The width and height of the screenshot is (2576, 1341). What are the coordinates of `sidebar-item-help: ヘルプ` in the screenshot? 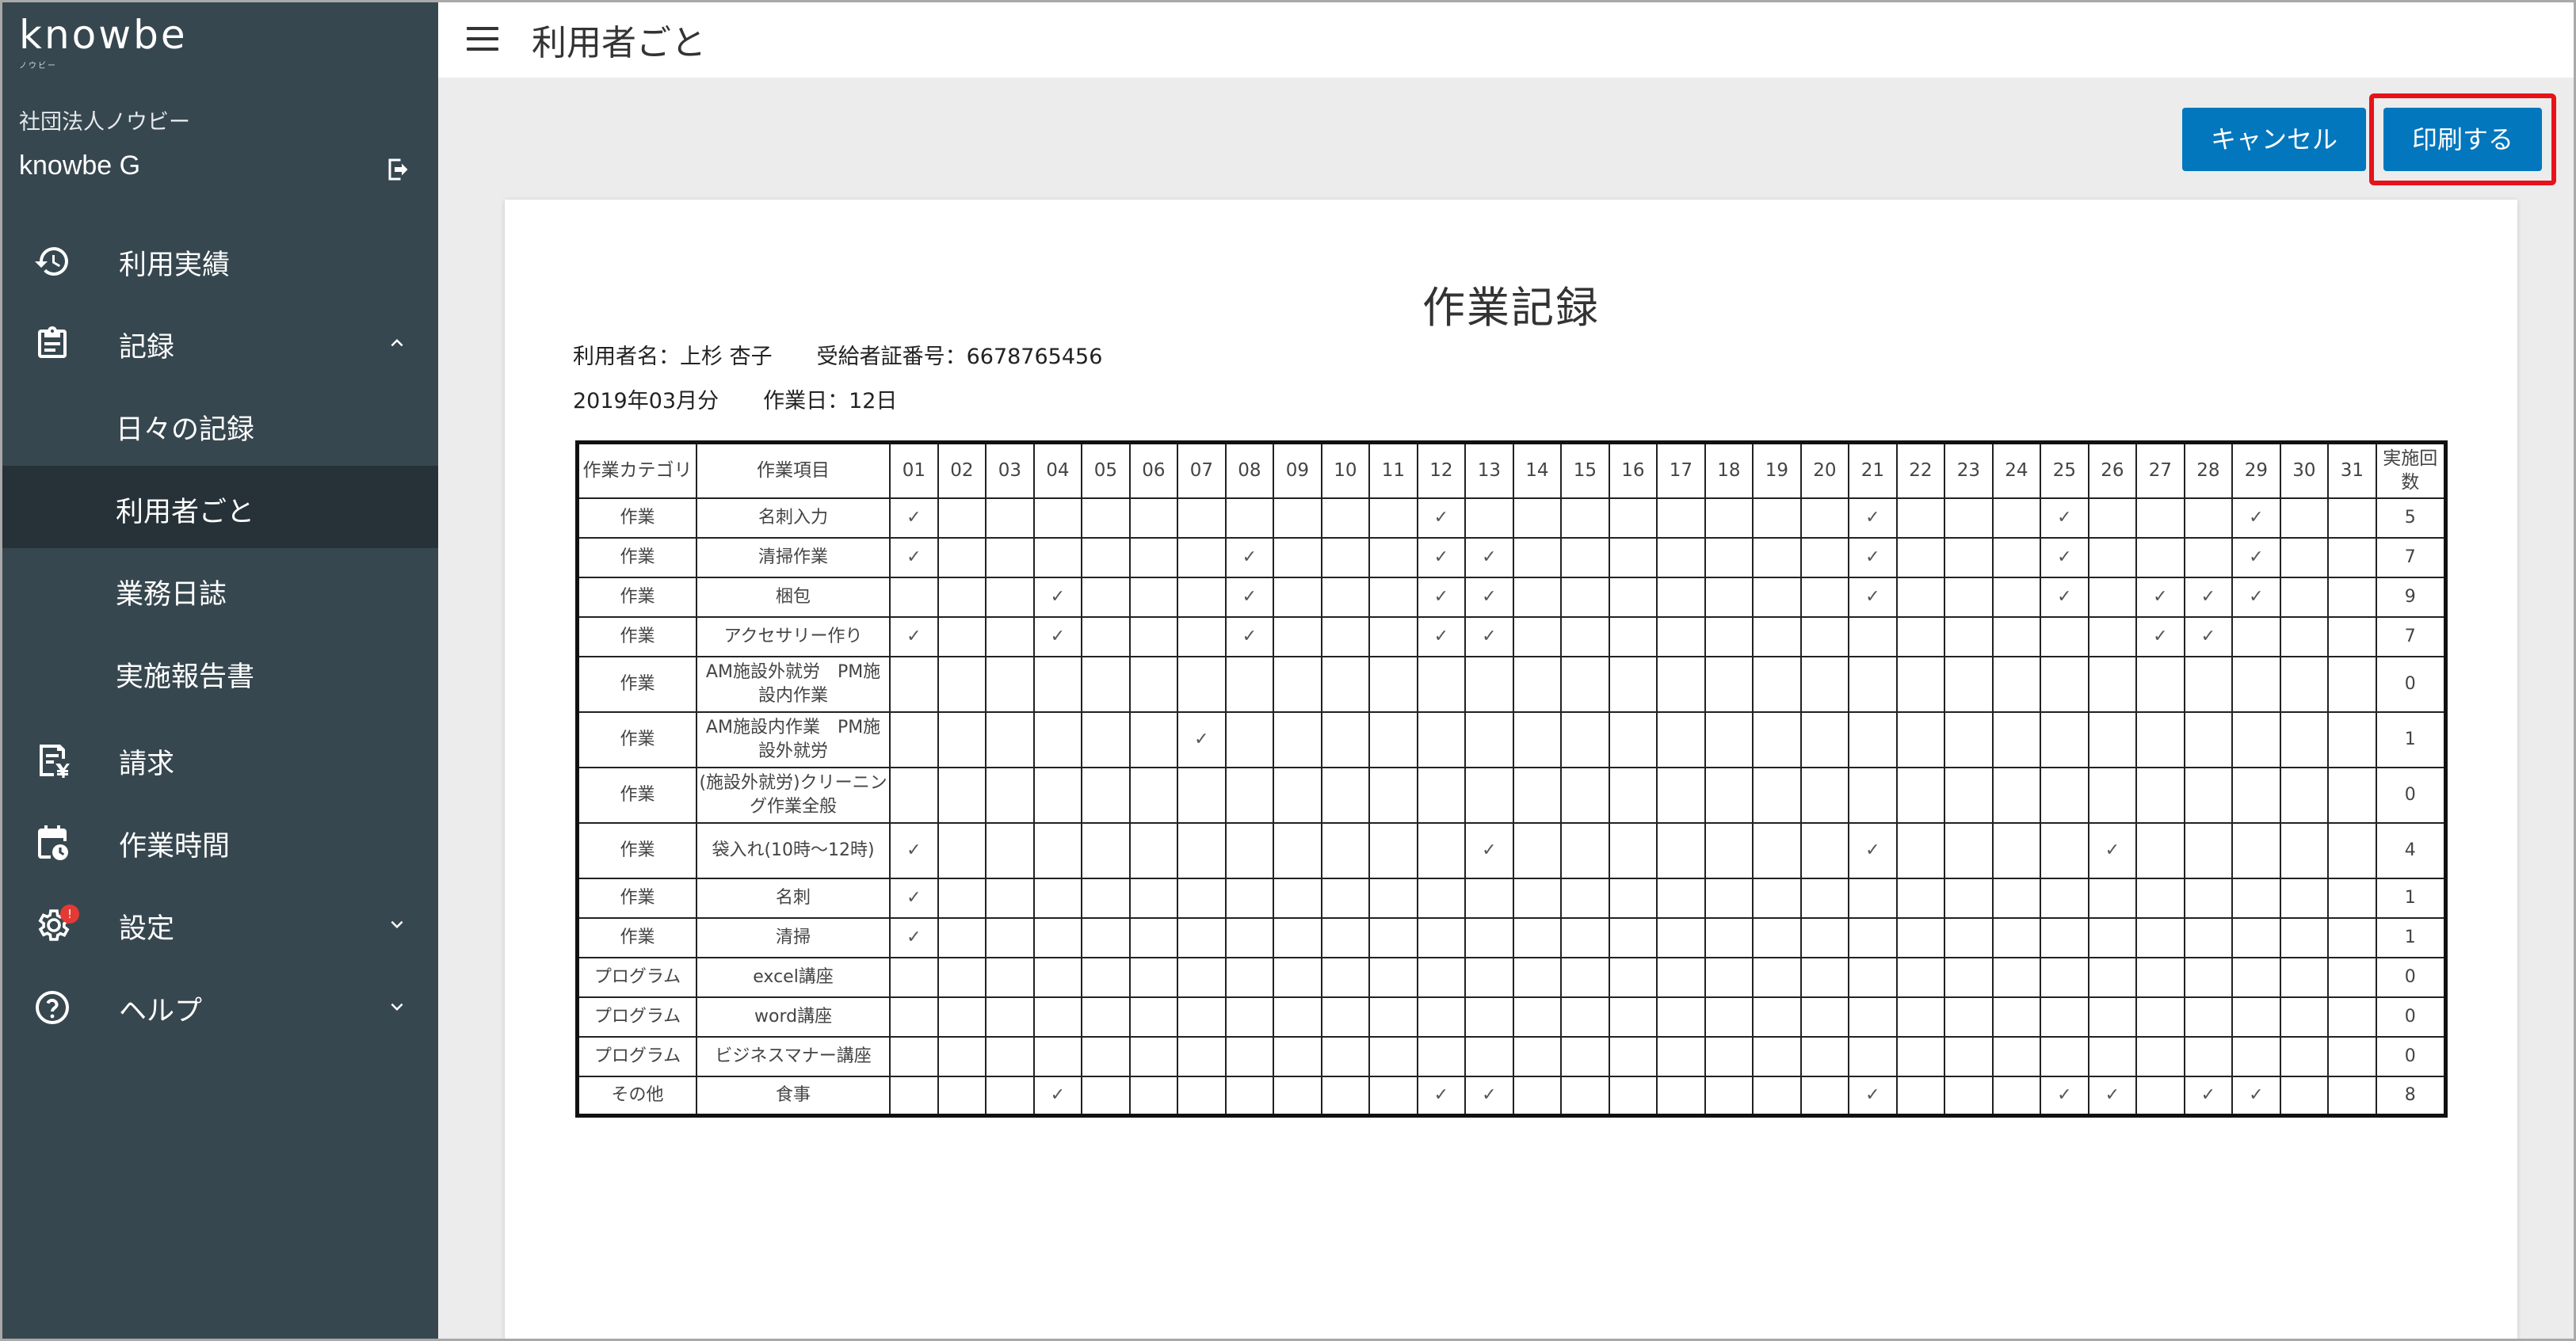 It's located at (219, 1006).